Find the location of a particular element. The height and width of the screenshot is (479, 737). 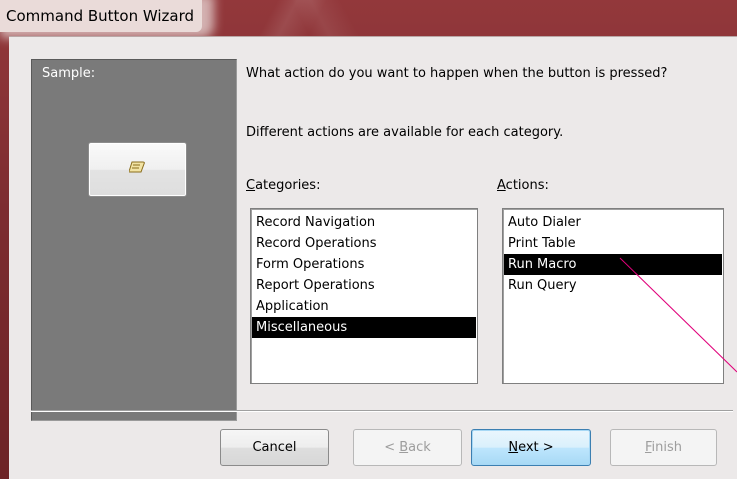

action-item-run-query: Run Query is located at coordinates (613, 285).